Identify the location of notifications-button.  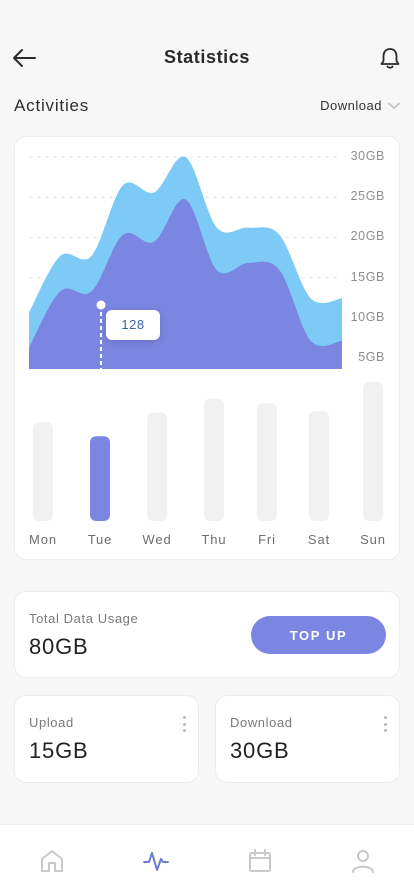
(390, 58).